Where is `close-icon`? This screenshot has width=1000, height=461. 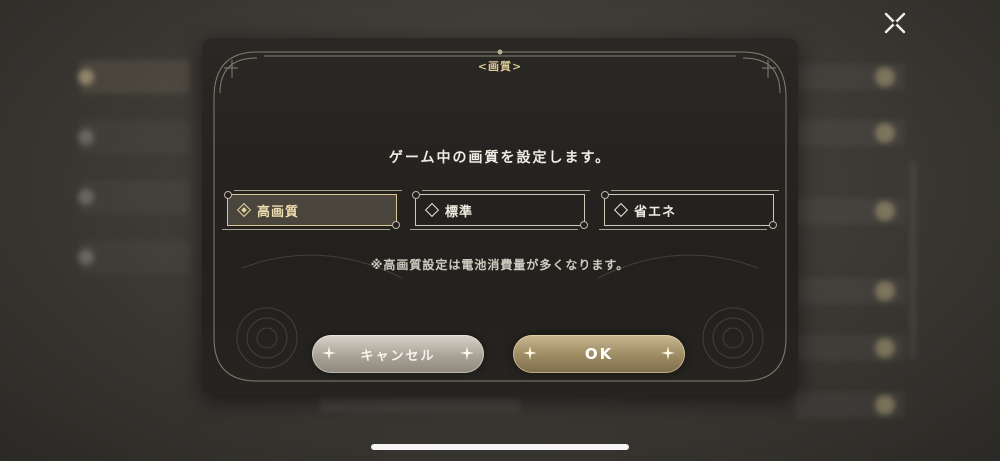 close-icon is located at coordinates (895, 23).